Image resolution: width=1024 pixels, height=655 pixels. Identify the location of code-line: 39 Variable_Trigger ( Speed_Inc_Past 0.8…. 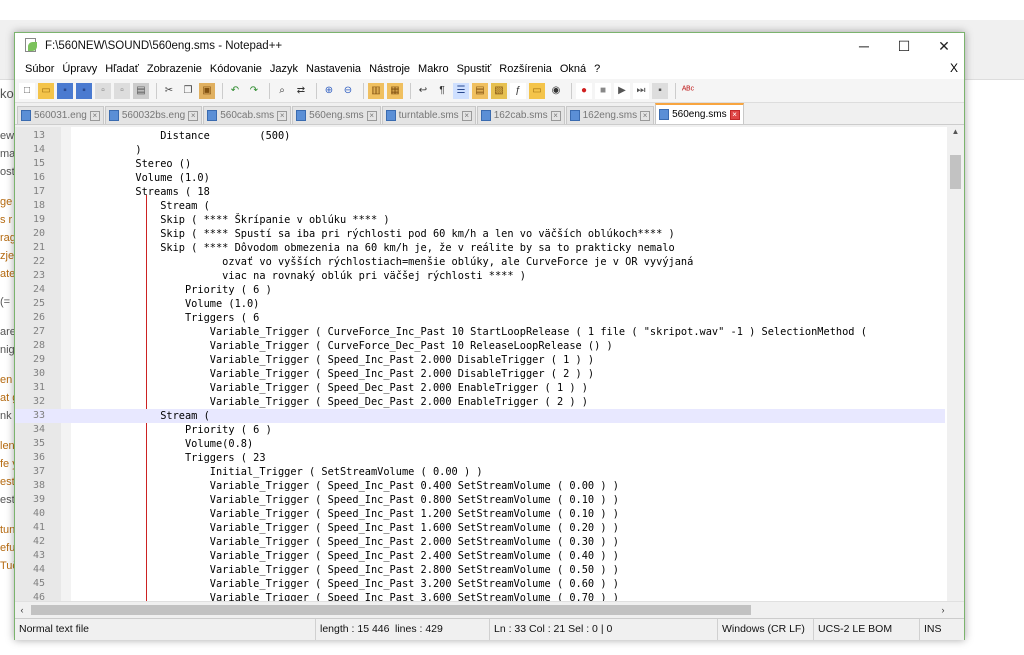
(480, 500).